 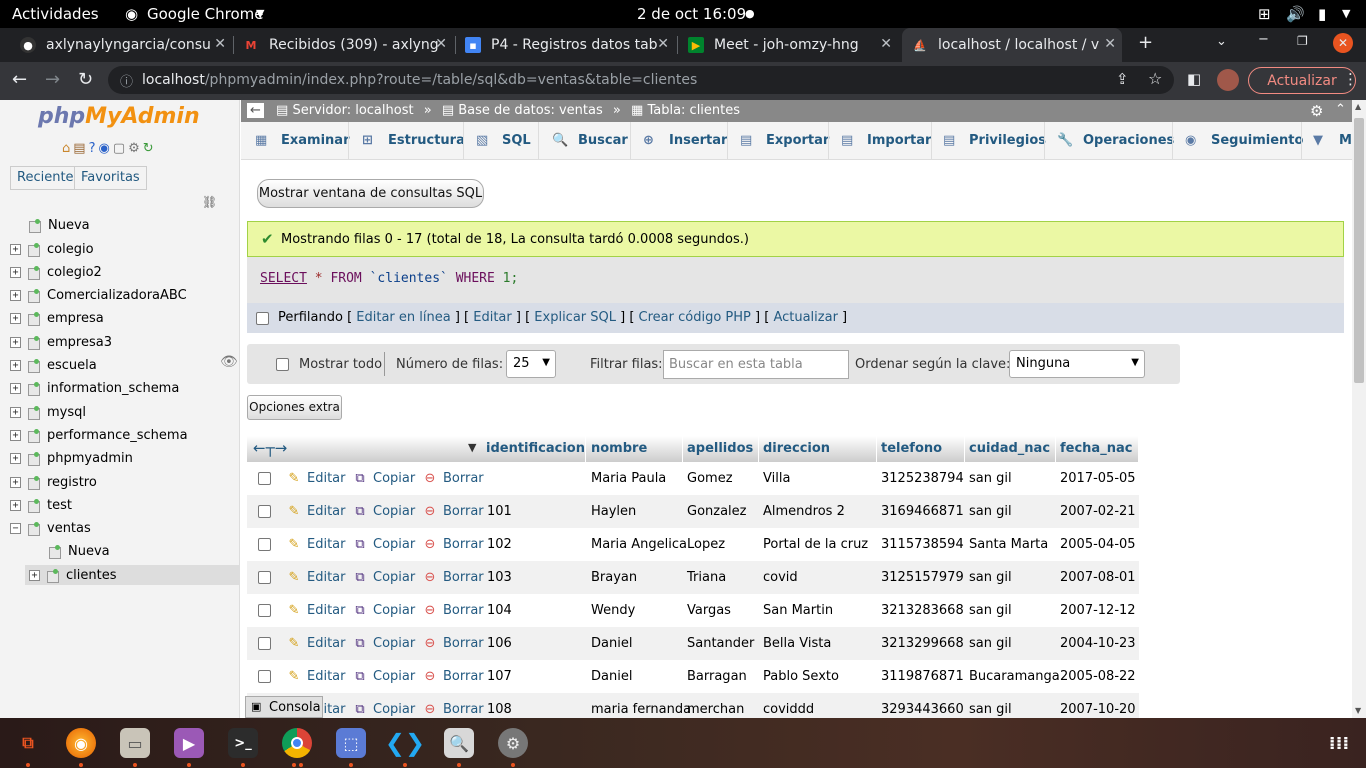 I want to click on tree-database: + test, so click(x=41, y=505).